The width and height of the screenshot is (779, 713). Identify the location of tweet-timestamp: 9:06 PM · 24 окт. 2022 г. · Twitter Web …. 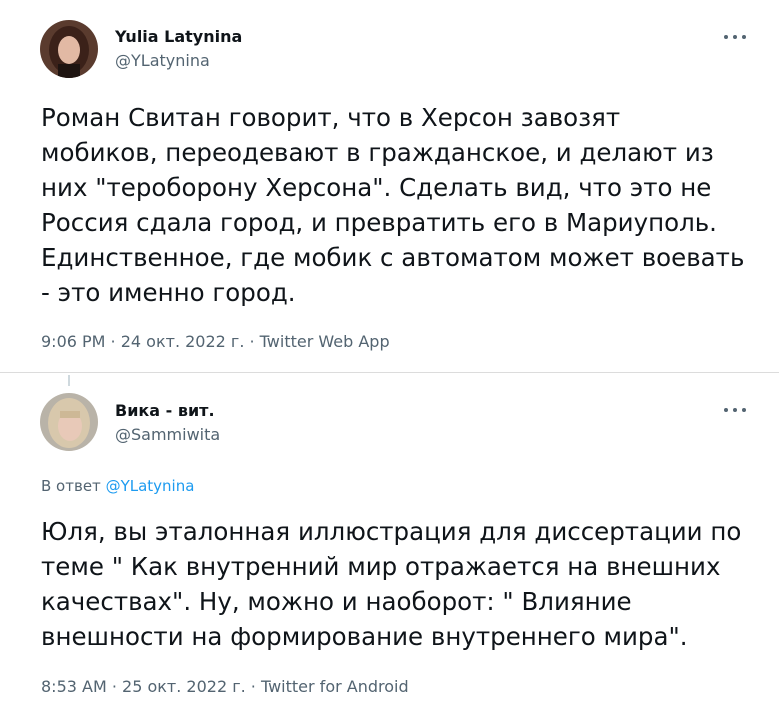
(215, 341).